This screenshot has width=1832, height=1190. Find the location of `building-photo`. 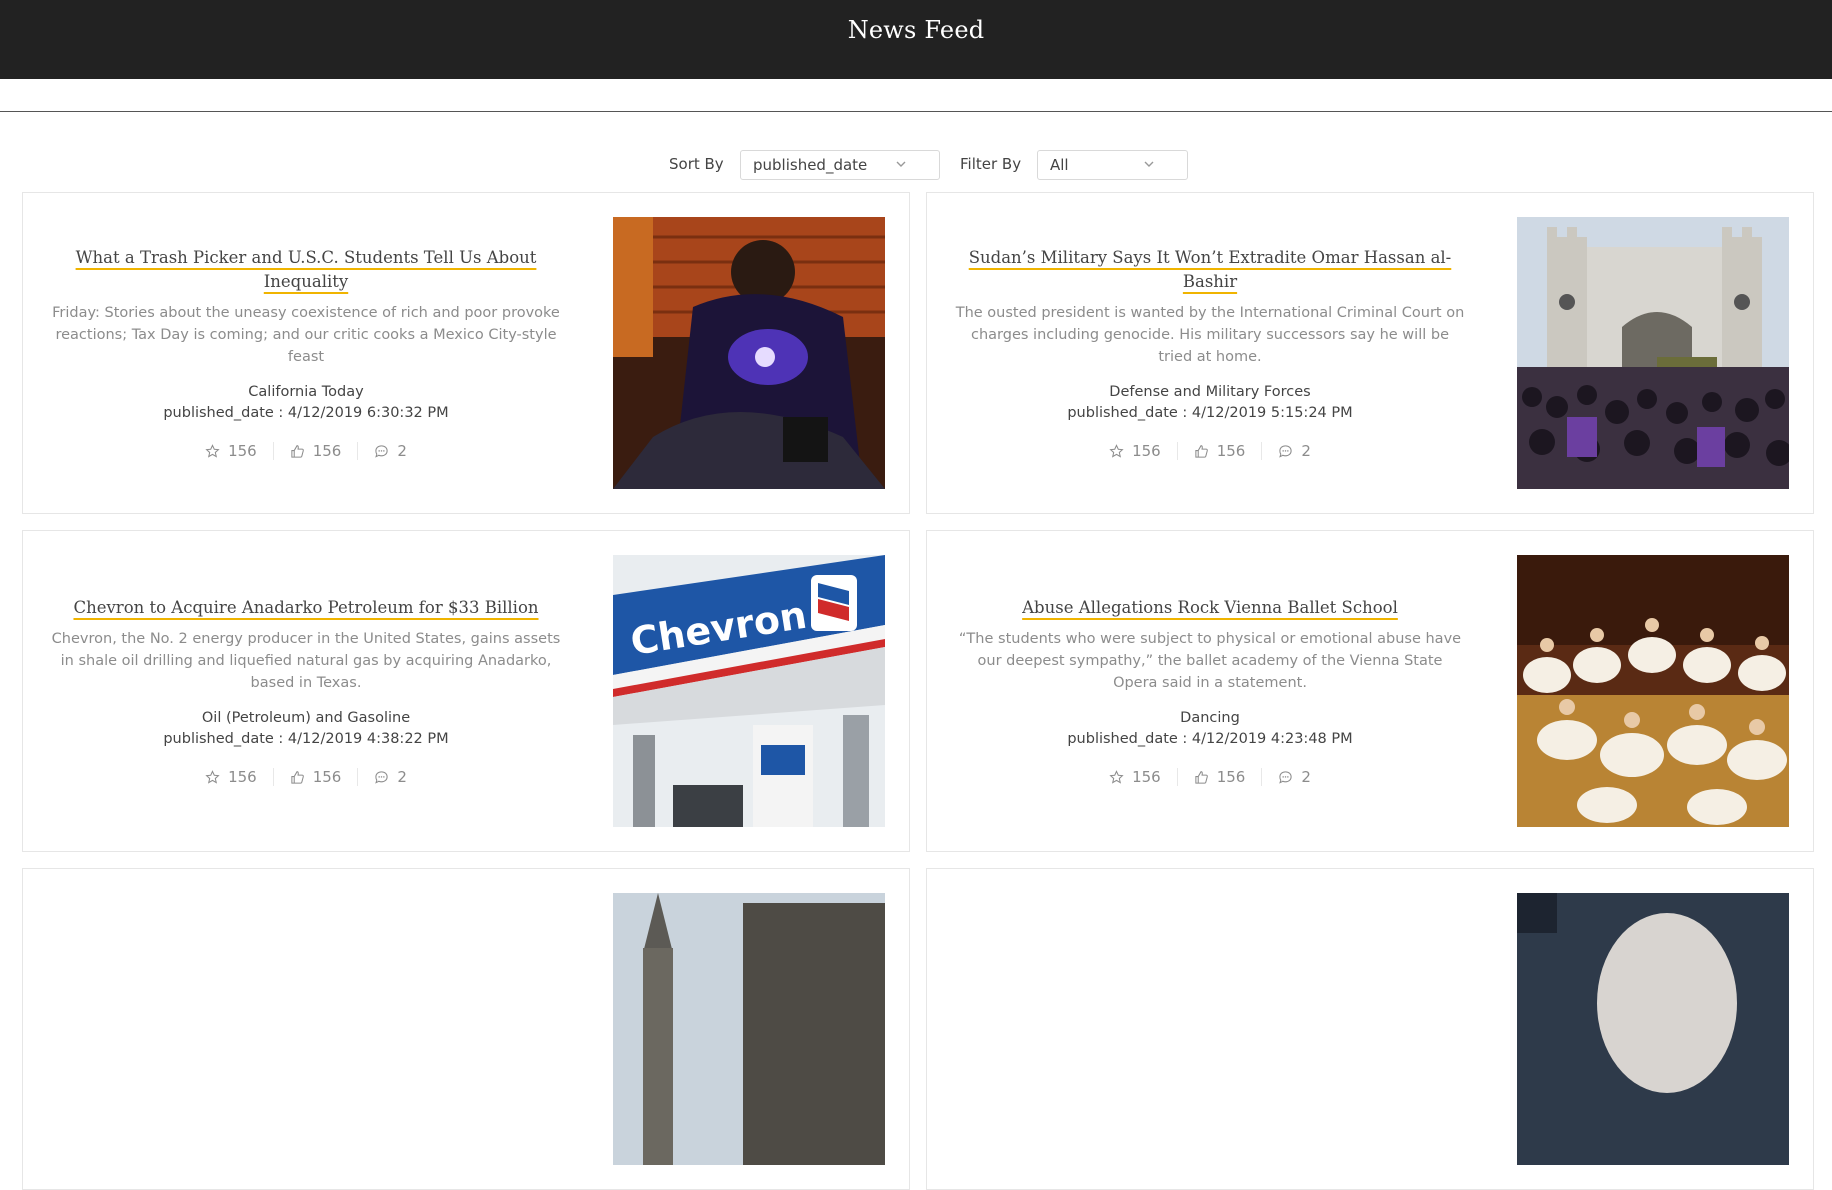

building-photo is located at coordinates (749, 1029).